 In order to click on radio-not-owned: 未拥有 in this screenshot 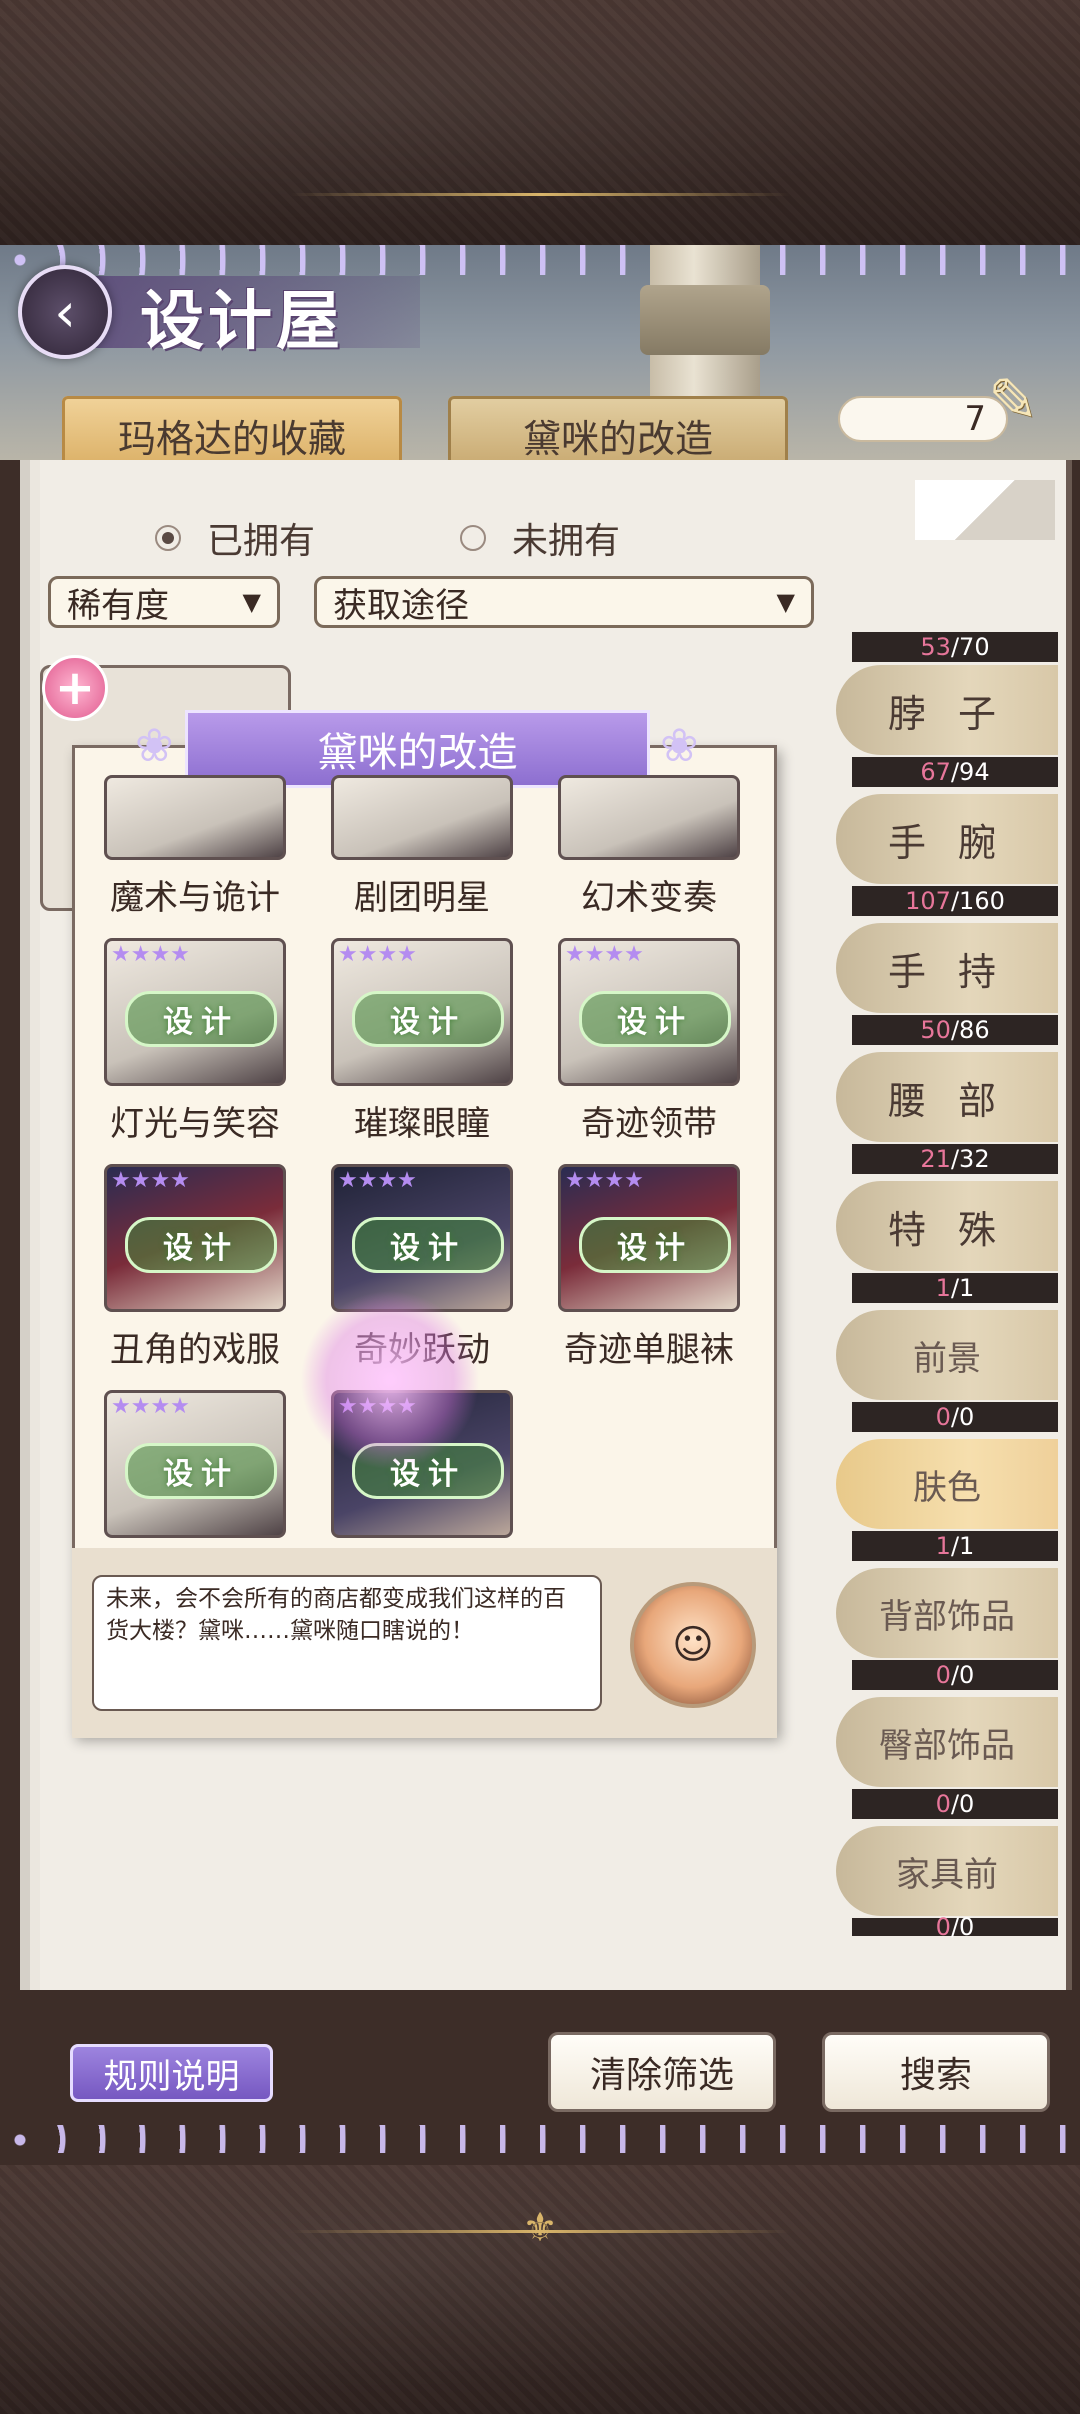, I will do `click(540, 538)`.